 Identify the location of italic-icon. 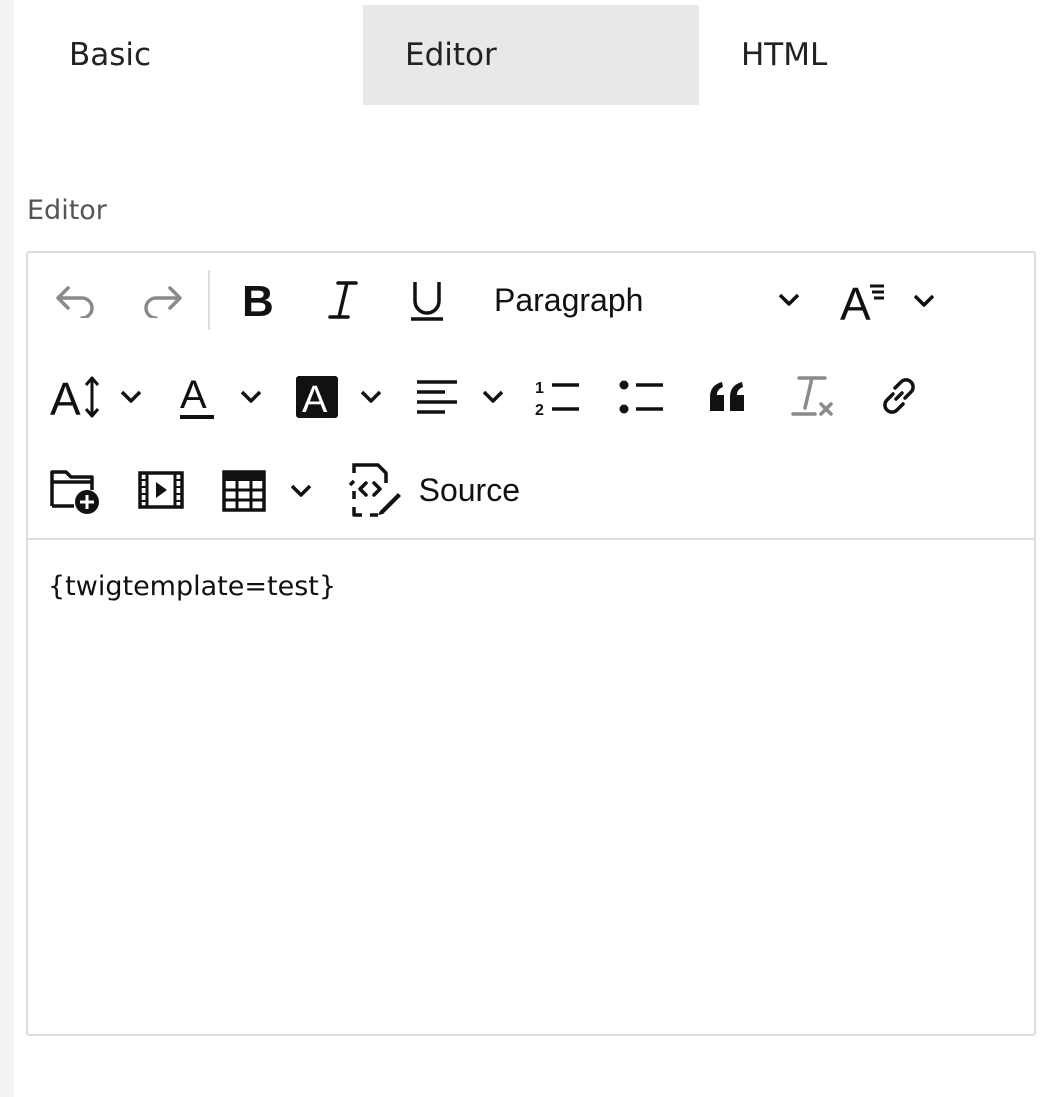
(343, 300).